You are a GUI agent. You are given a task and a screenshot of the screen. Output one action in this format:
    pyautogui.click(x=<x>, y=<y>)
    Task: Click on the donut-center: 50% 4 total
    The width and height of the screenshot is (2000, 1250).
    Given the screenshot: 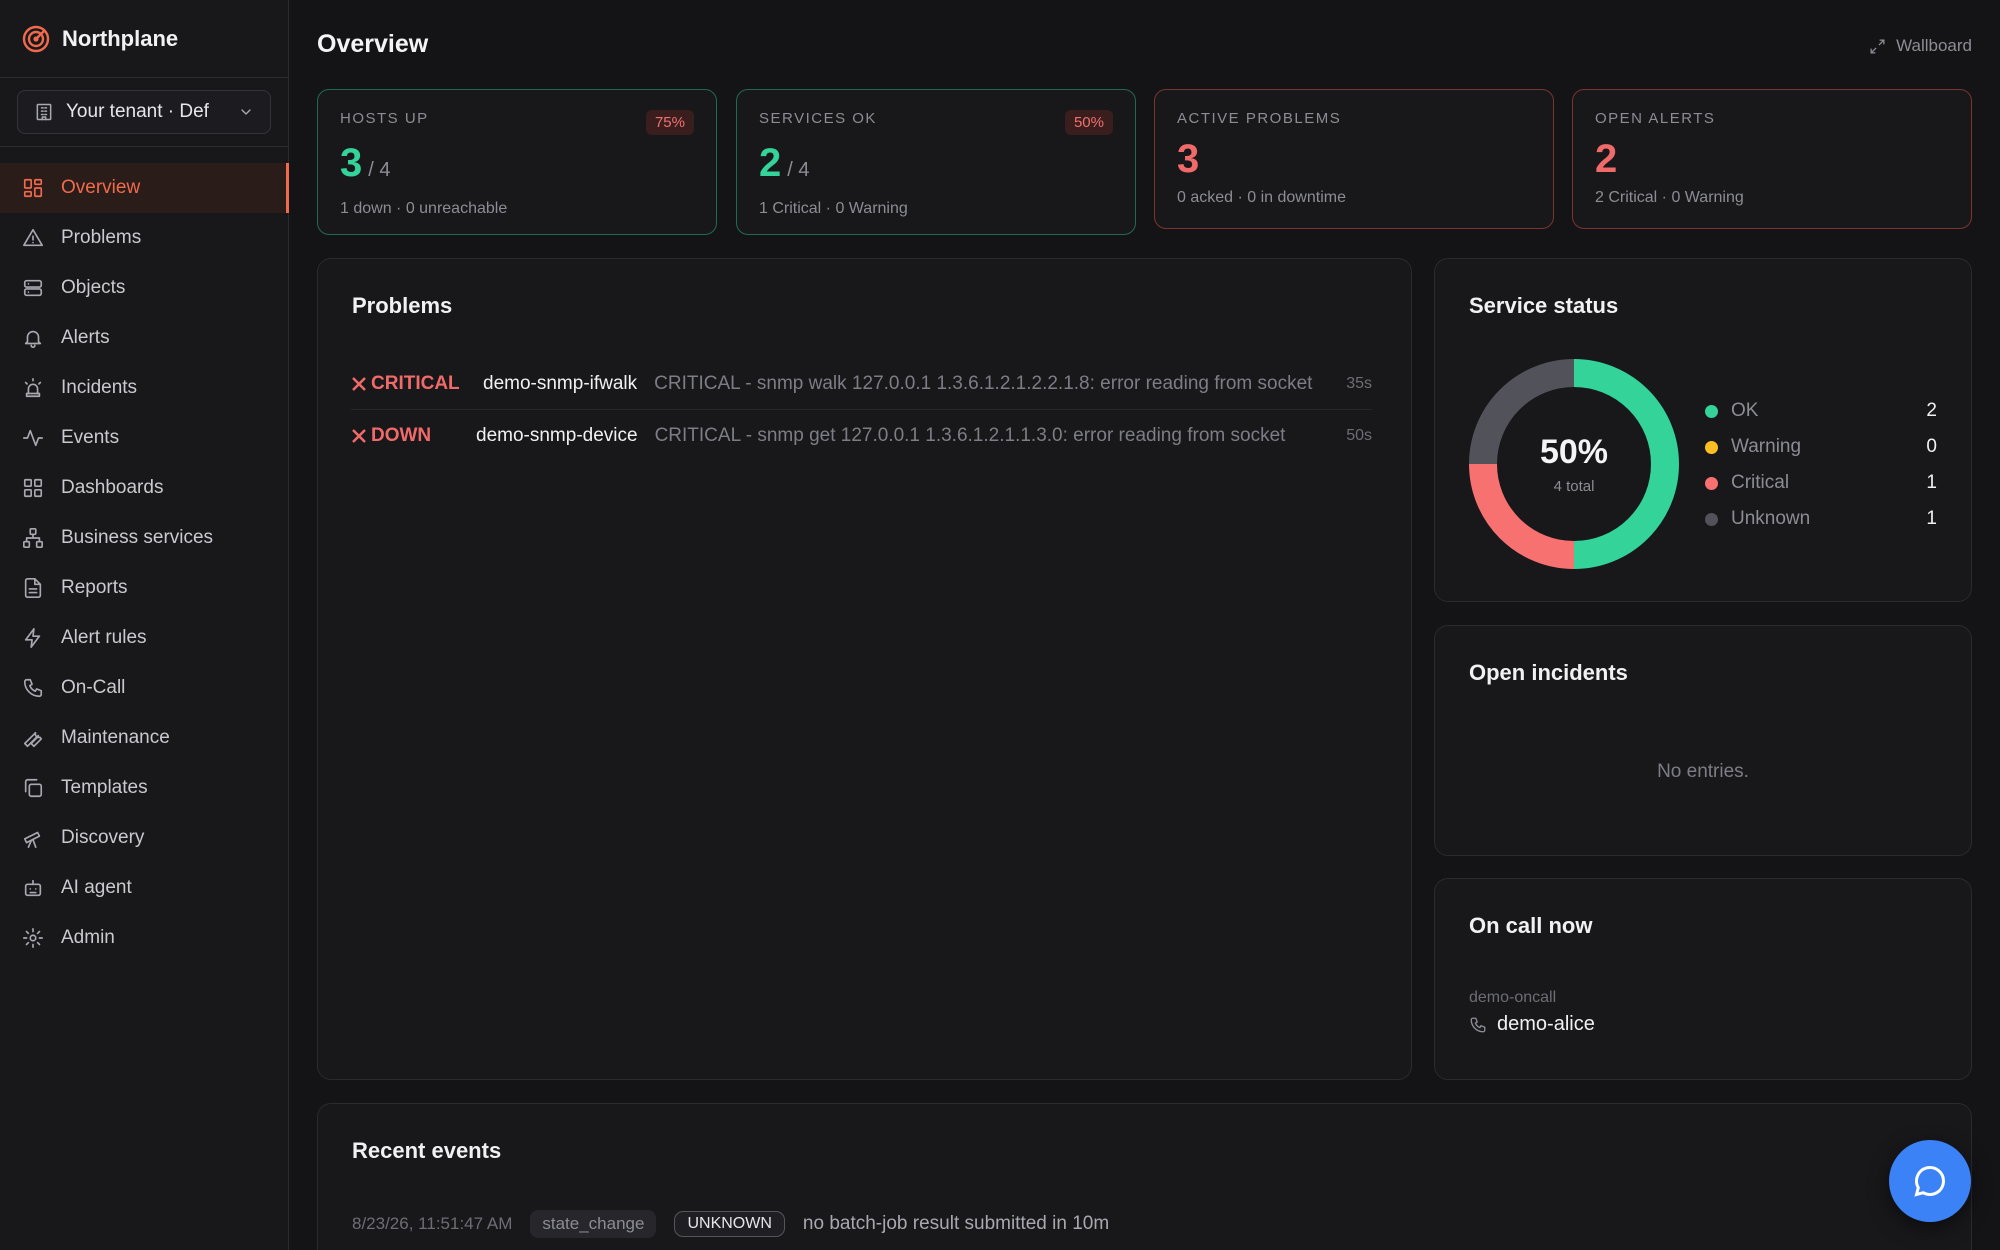 What is the action you would take?
    pyautogui.click(x=1574, y=464)
    